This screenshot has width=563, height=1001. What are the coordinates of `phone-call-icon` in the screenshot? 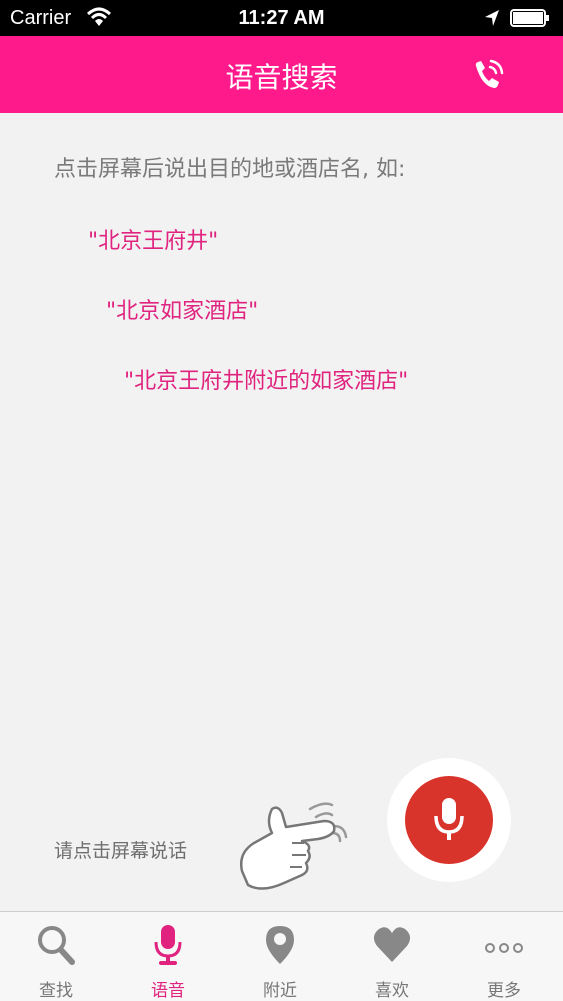 It's located at (489, 73).